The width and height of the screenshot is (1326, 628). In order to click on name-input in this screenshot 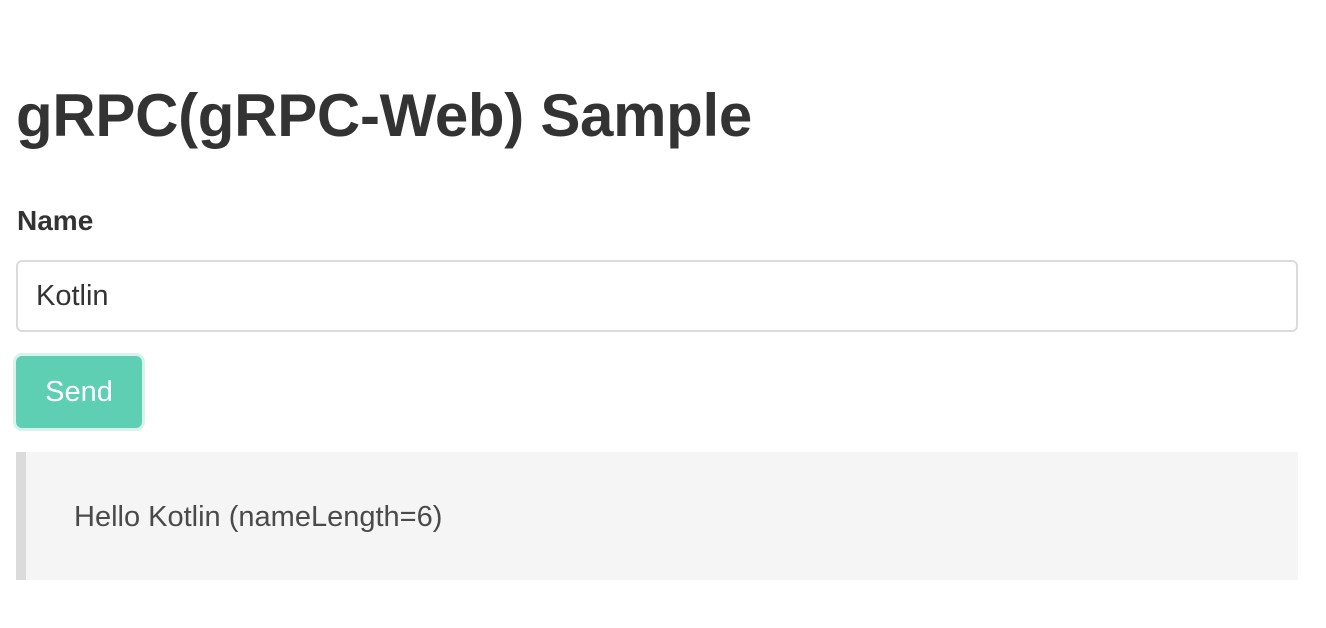, I will do `click(657, 296)`.